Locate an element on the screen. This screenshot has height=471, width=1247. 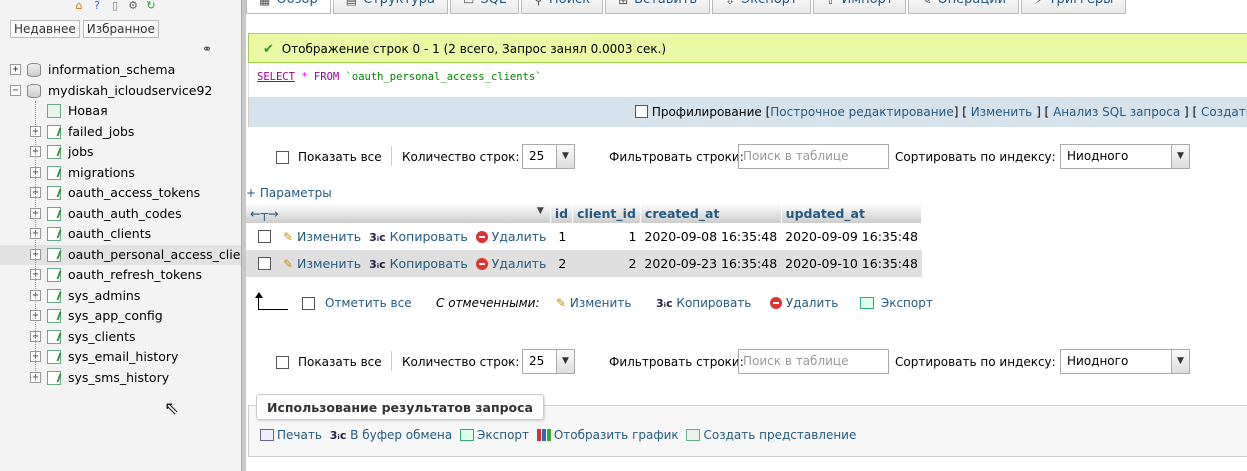
bulk-edit-label: Изменить is located at coordinates (601, 303).